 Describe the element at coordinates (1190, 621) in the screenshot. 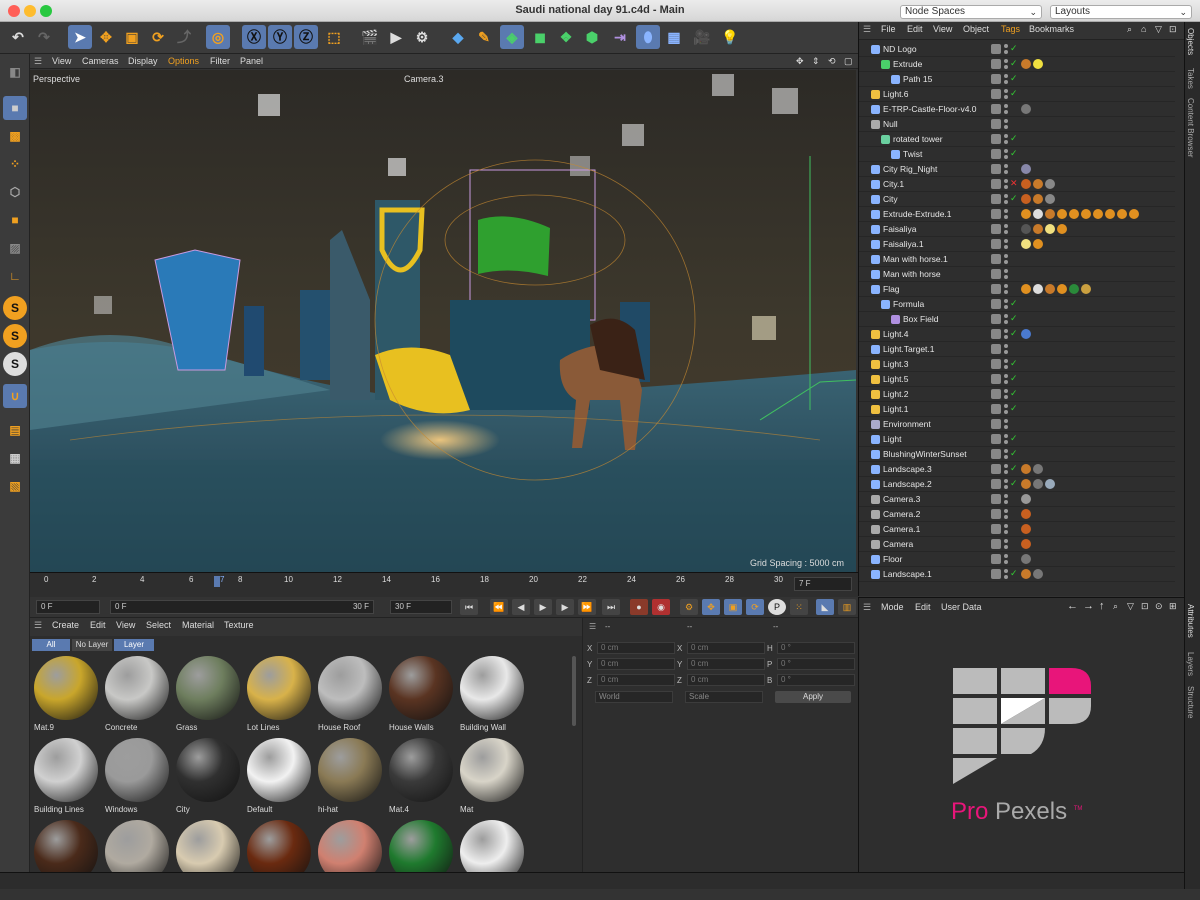

I see `tab-attributes: Attributes` at that location.